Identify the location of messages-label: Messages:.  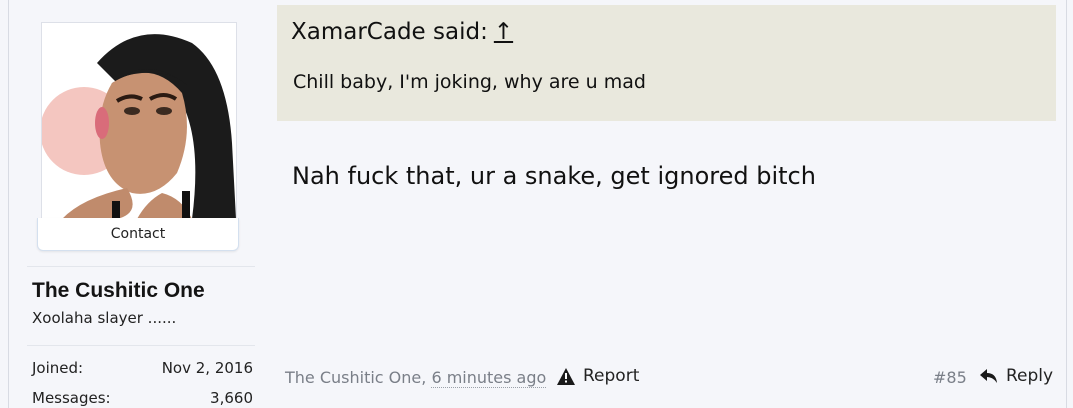
(71, 398).